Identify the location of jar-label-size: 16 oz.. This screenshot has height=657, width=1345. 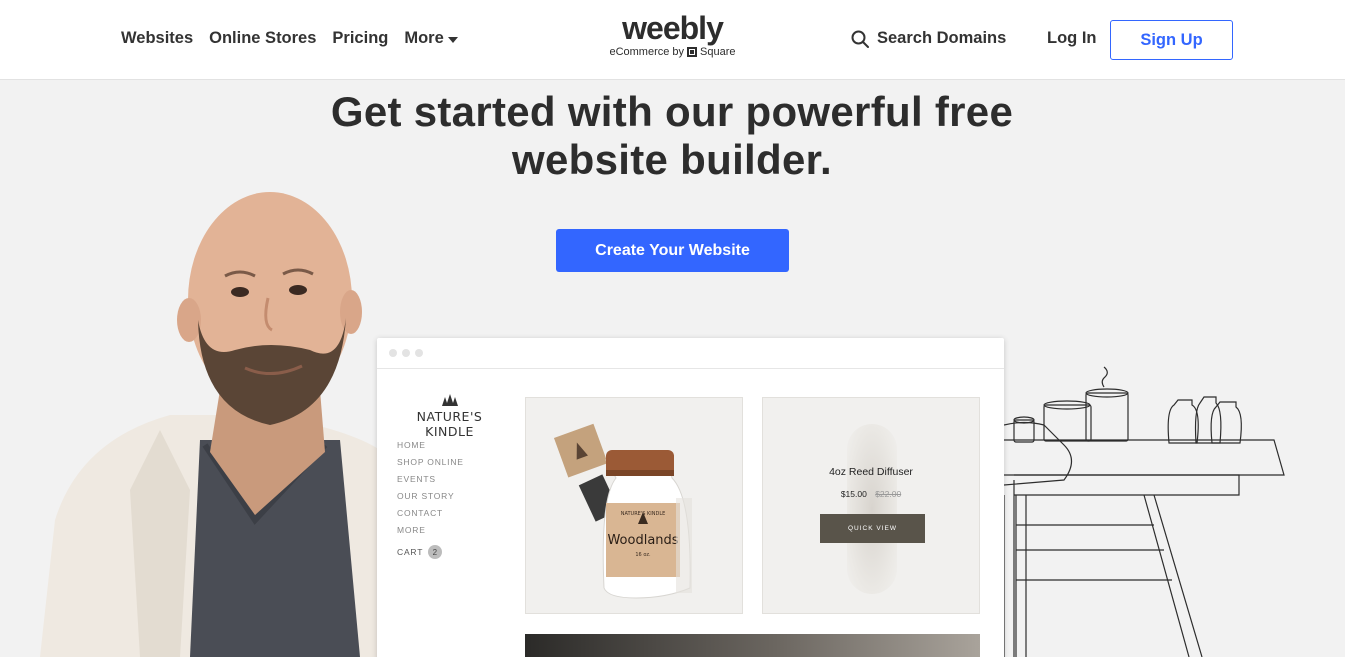
(643, 555).